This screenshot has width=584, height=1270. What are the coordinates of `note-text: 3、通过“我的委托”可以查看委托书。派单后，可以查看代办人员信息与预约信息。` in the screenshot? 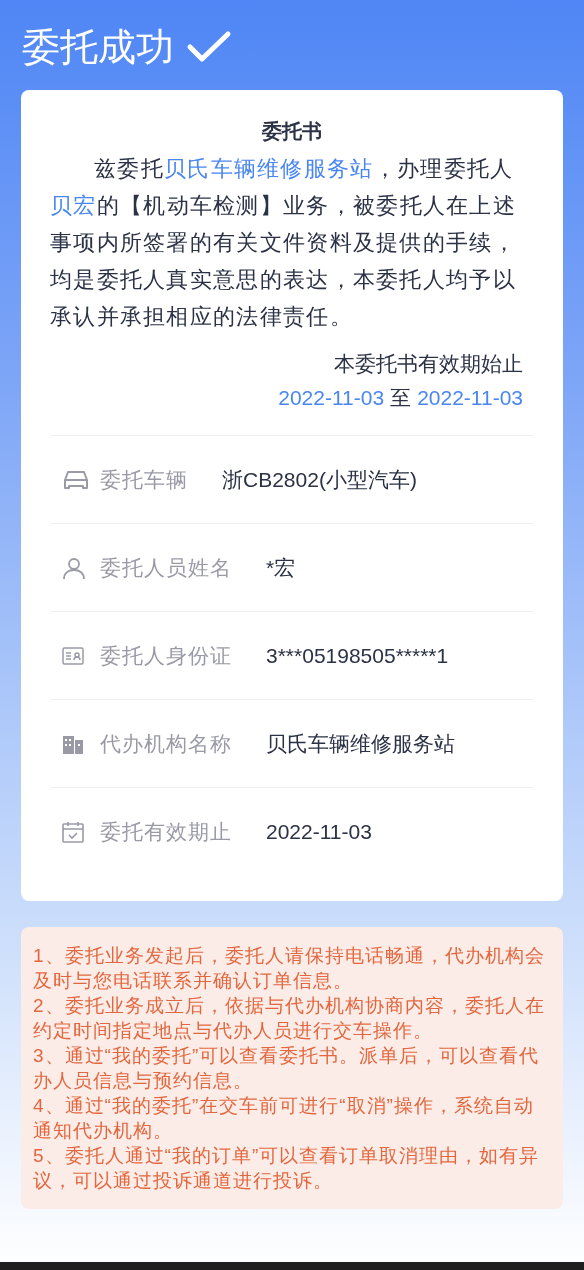 It's located at (287, 1068).